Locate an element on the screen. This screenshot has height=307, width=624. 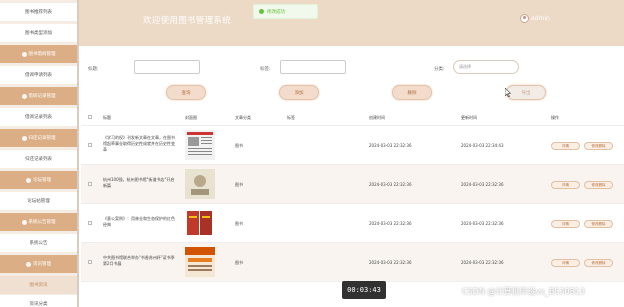
sidebar-item-book-news: 图书资讯 is located at coordinates (38, 285).